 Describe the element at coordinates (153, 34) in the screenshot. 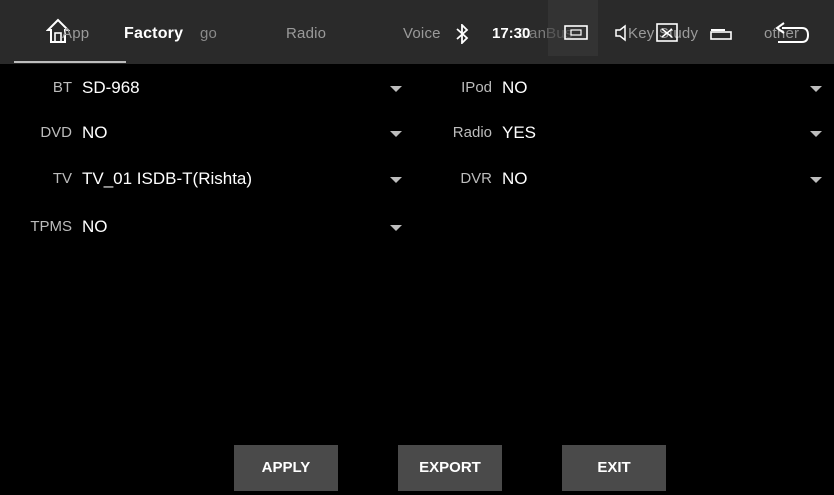

I see `tab-factory: Factory` at that location.